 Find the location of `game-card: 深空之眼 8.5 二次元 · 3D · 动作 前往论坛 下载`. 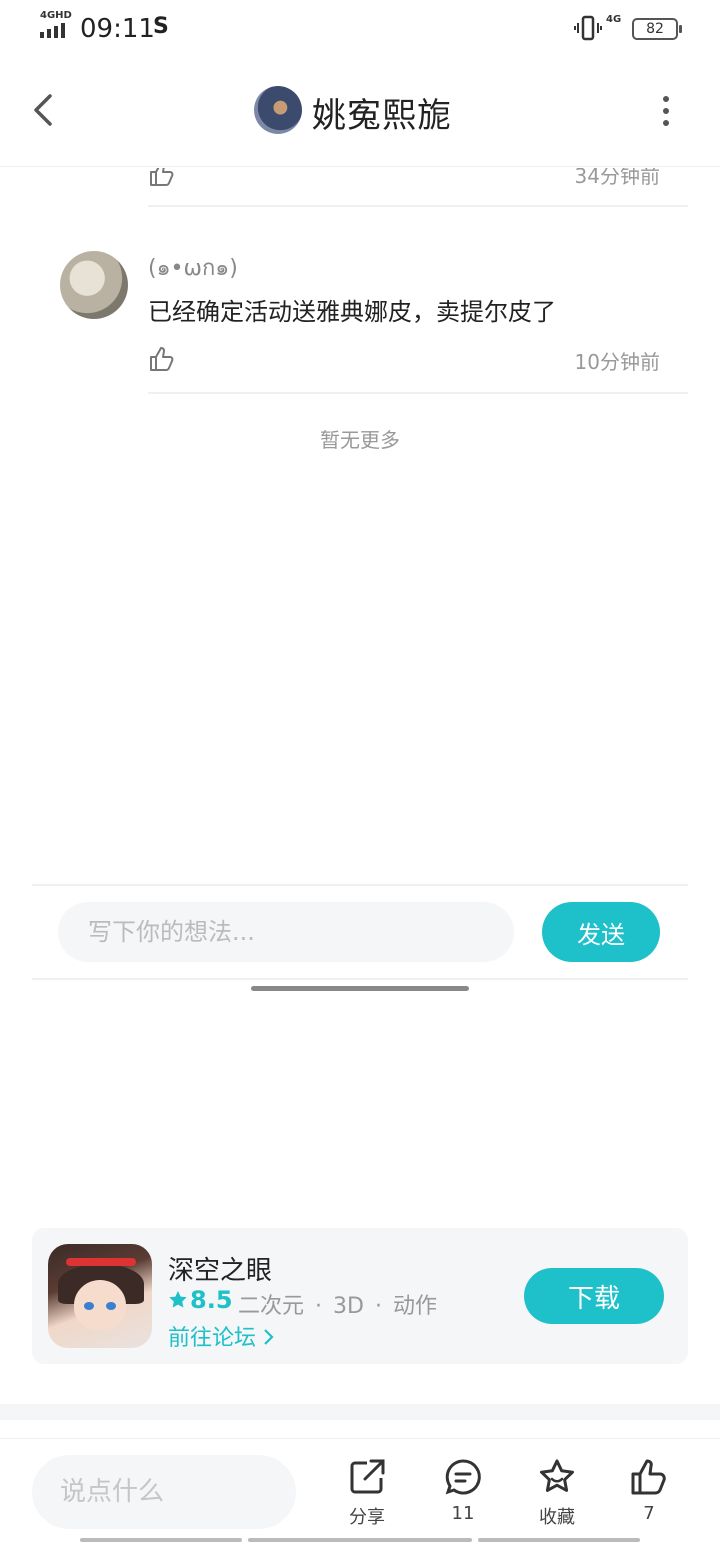

game-card: 深空之眼 8.5 二次元 · 3D · 动作 前往论坛 下载 is located at coordinates (360, 1296).